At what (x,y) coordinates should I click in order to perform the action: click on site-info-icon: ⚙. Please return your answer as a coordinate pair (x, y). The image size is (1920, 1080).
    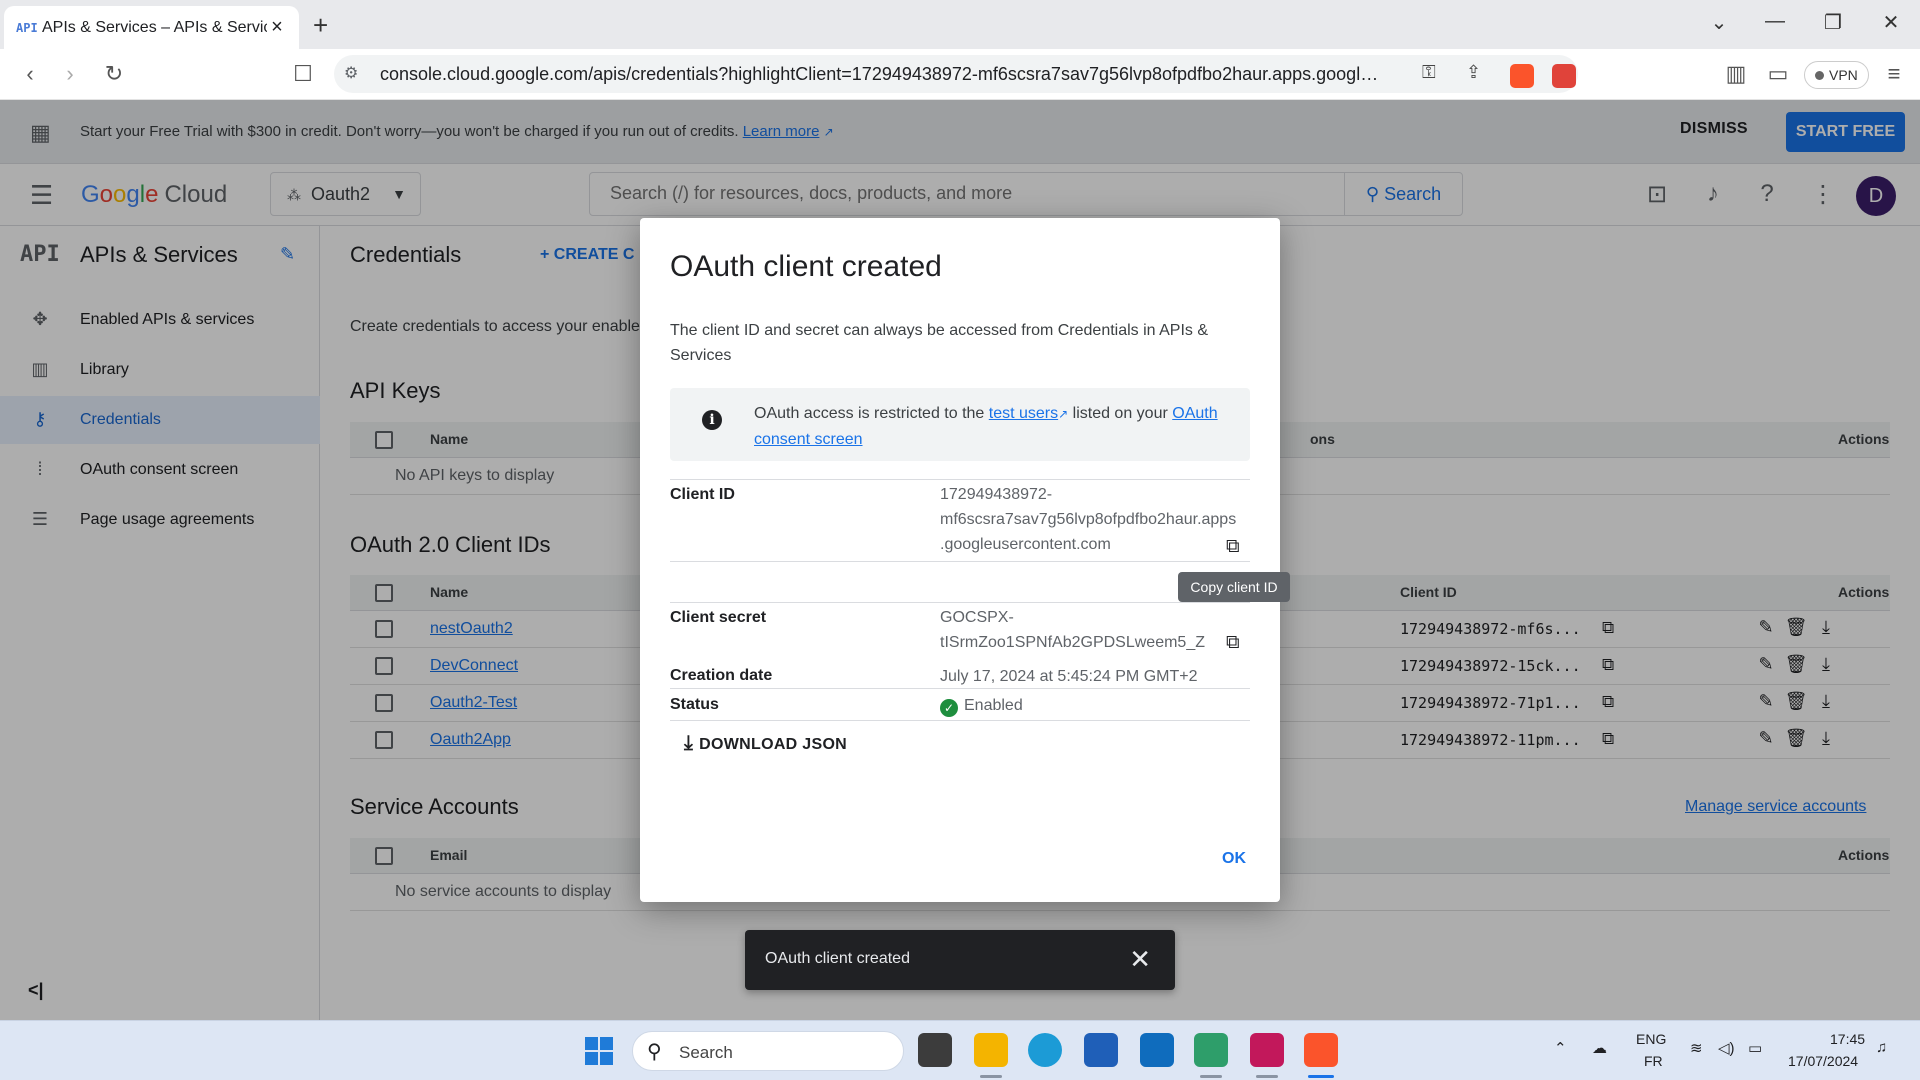
    Looking at the image, I should click on (351, 73).